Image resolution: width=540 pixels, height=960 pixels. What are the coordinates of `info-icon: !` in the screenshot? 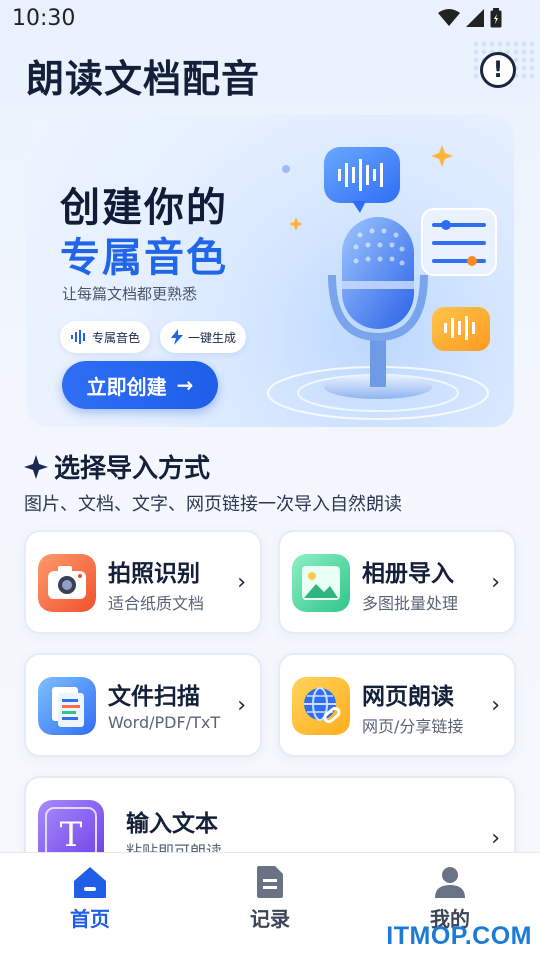 It's located at (498, 70).